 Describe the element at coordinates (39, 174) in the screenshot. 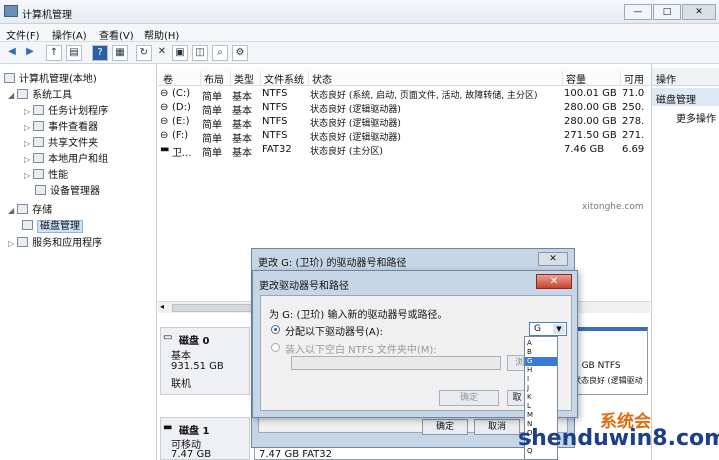

I see `performance-icon` at that location.